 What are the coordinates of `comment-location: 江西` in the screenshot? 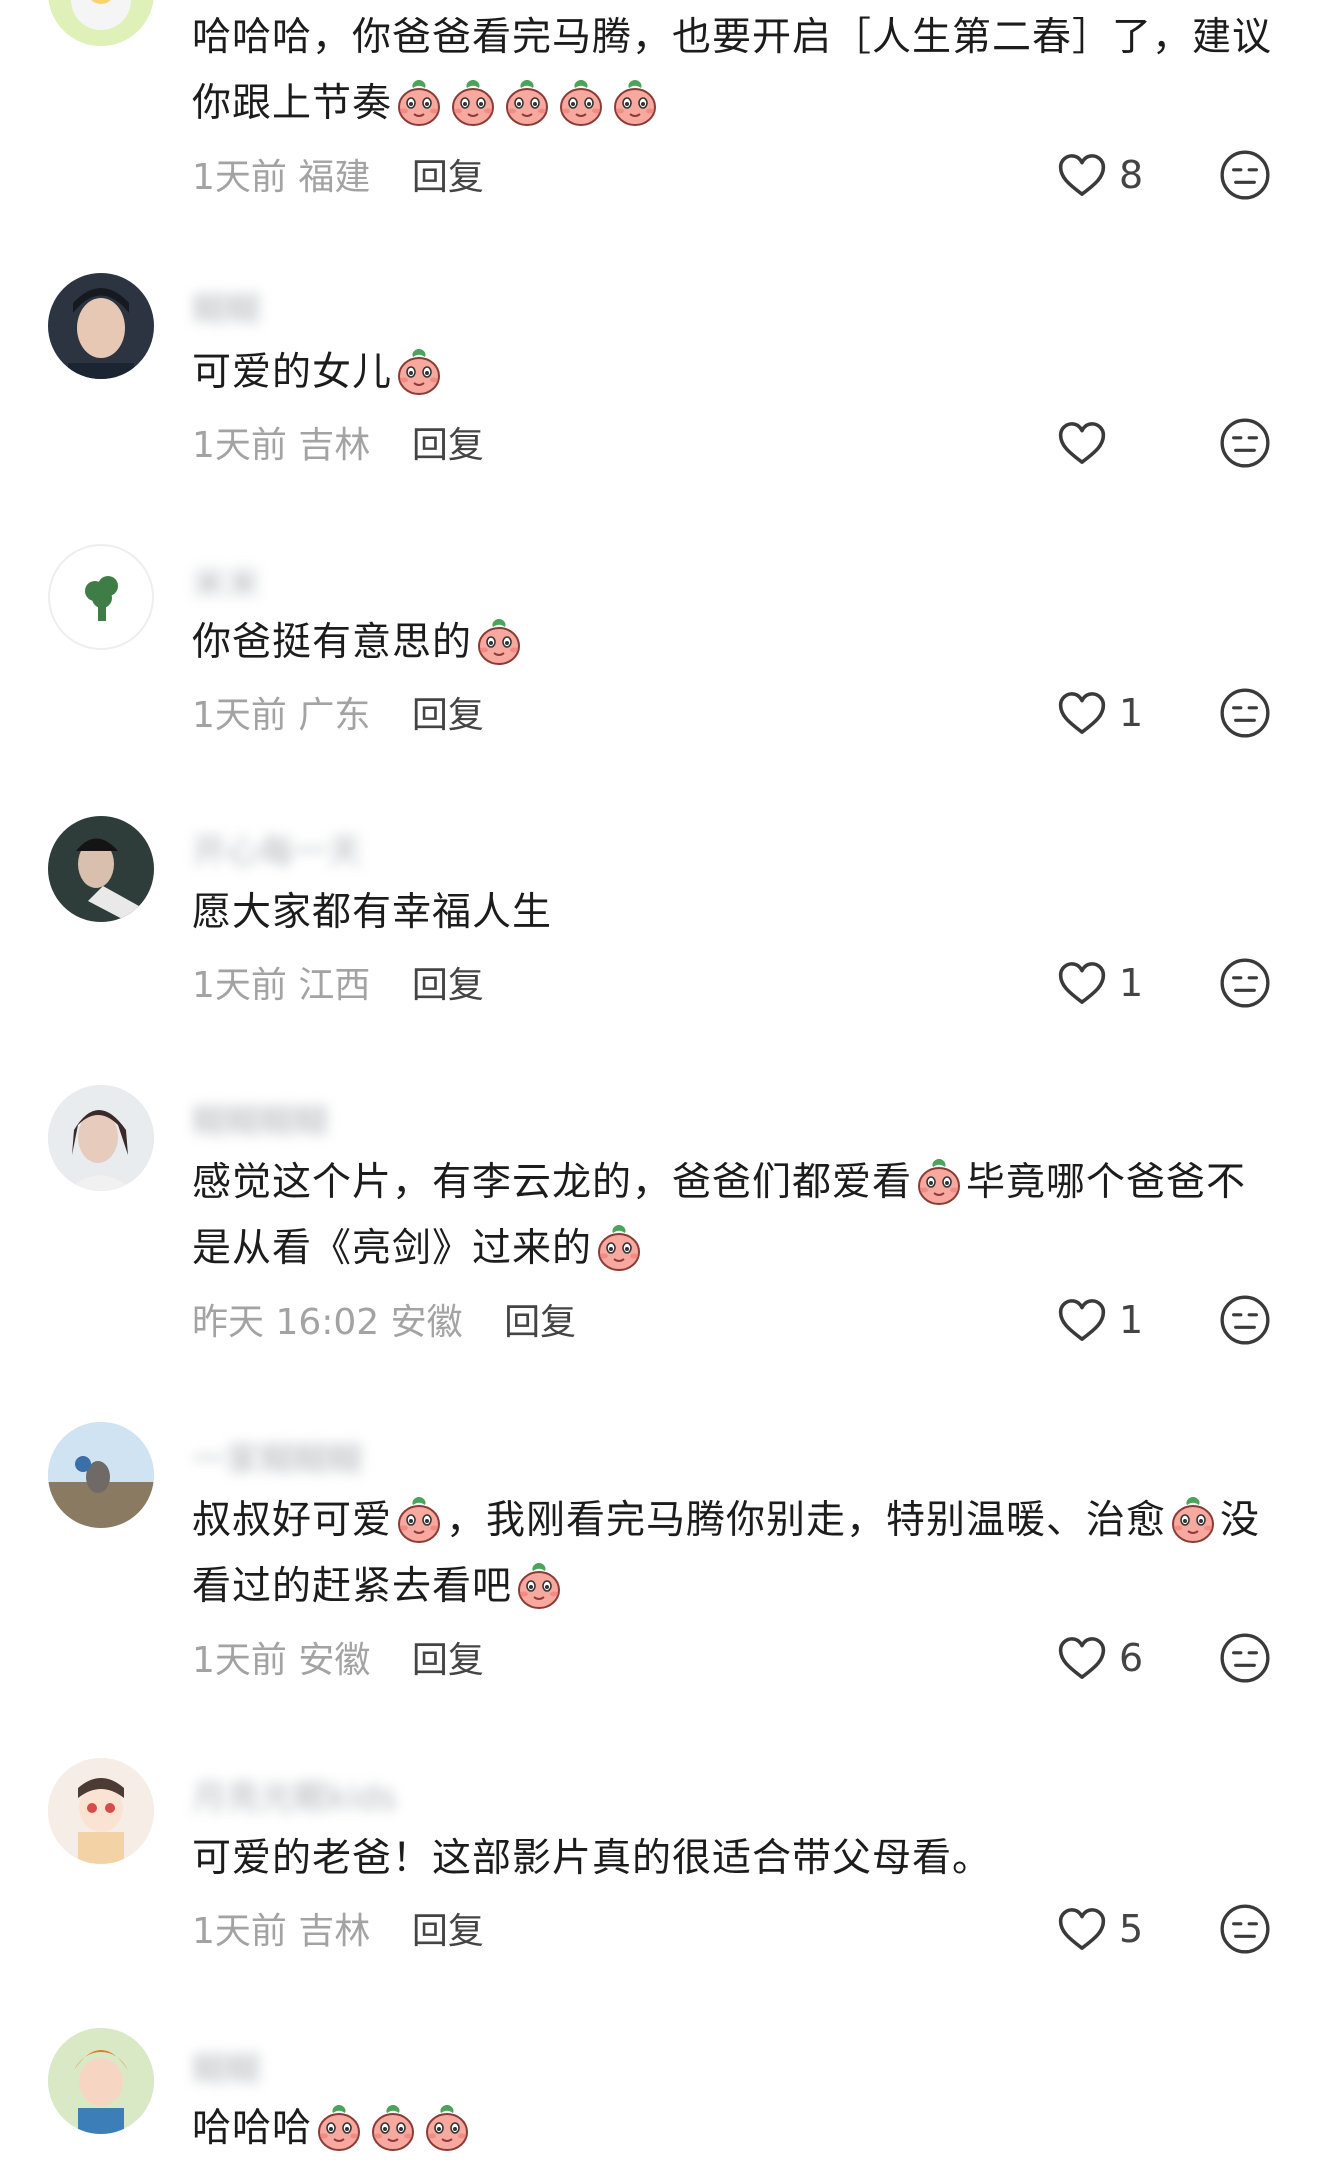 It's located at (334, 985).